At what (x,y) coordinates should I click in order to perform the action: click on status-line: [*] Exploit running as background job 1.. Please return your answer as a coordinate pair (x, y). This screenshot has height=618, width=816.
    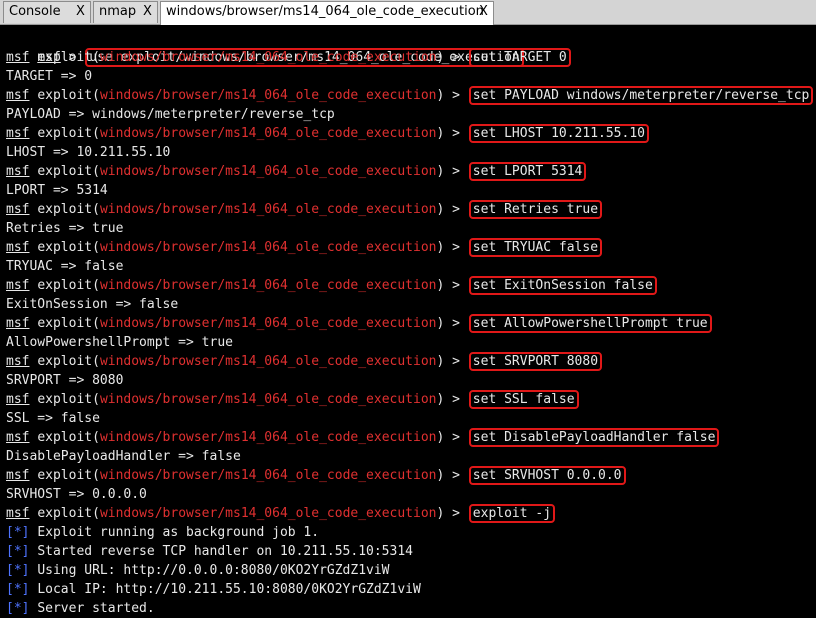
    Looking at the image, I should click on (162, 532).